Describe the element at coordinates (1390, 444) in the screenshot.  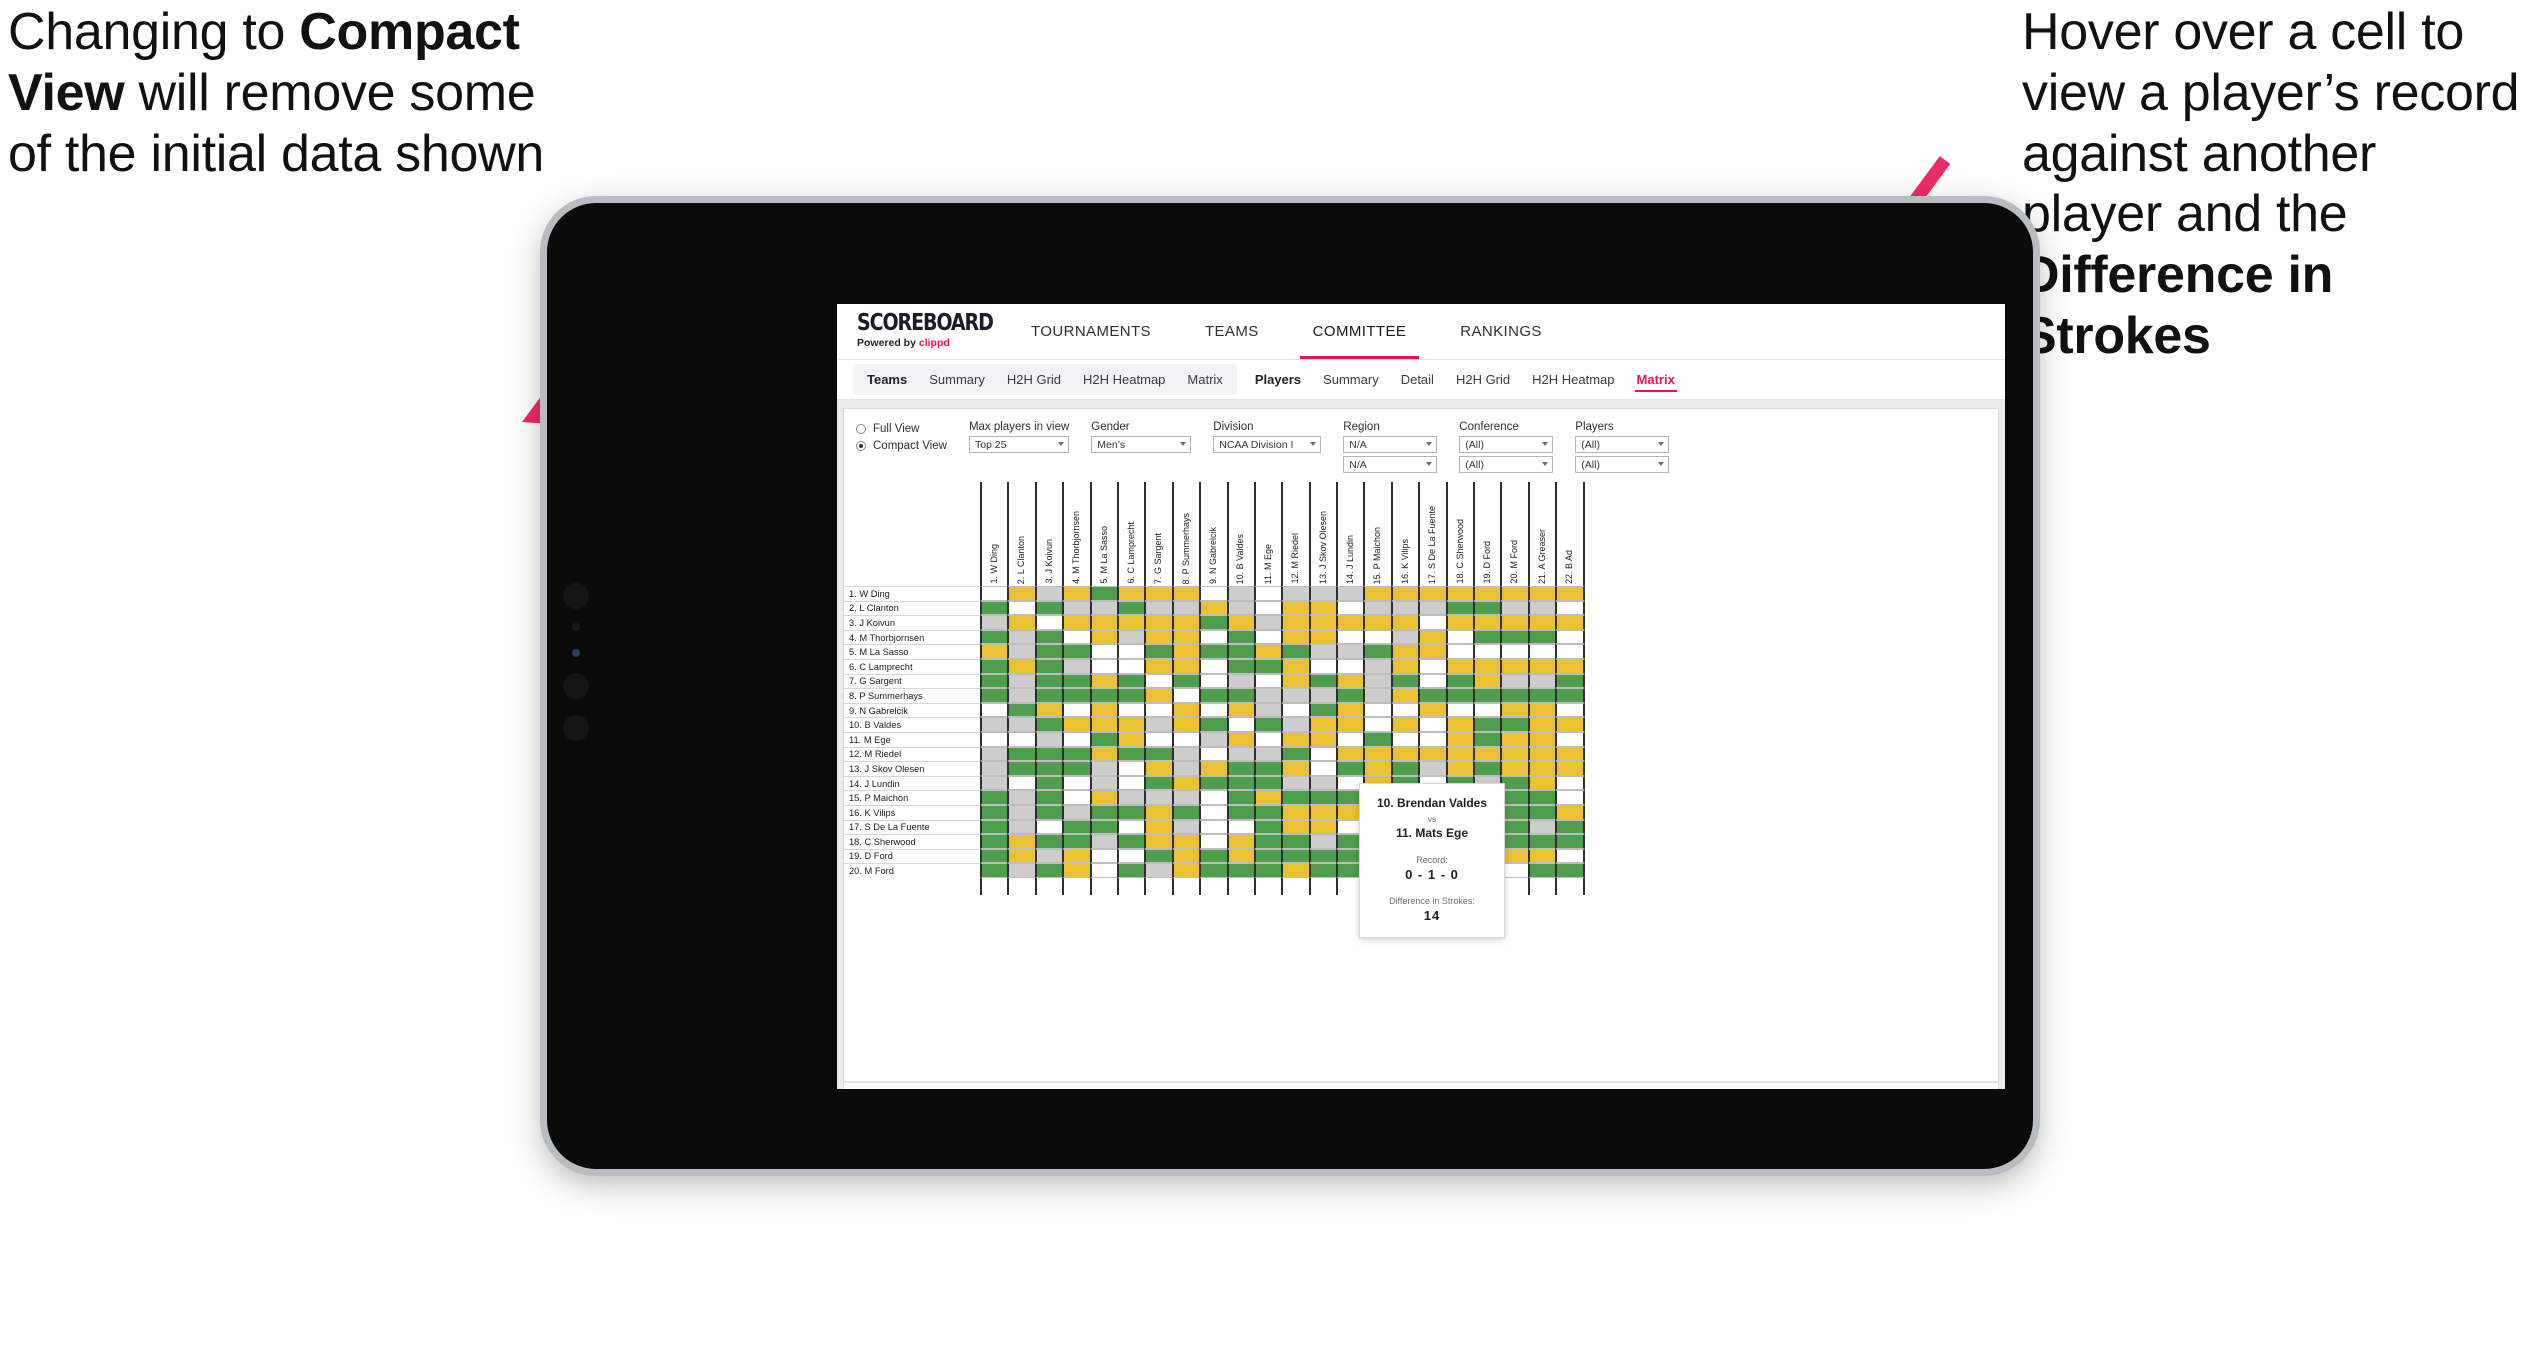
I see `filter-region-select: N/A` at that location.